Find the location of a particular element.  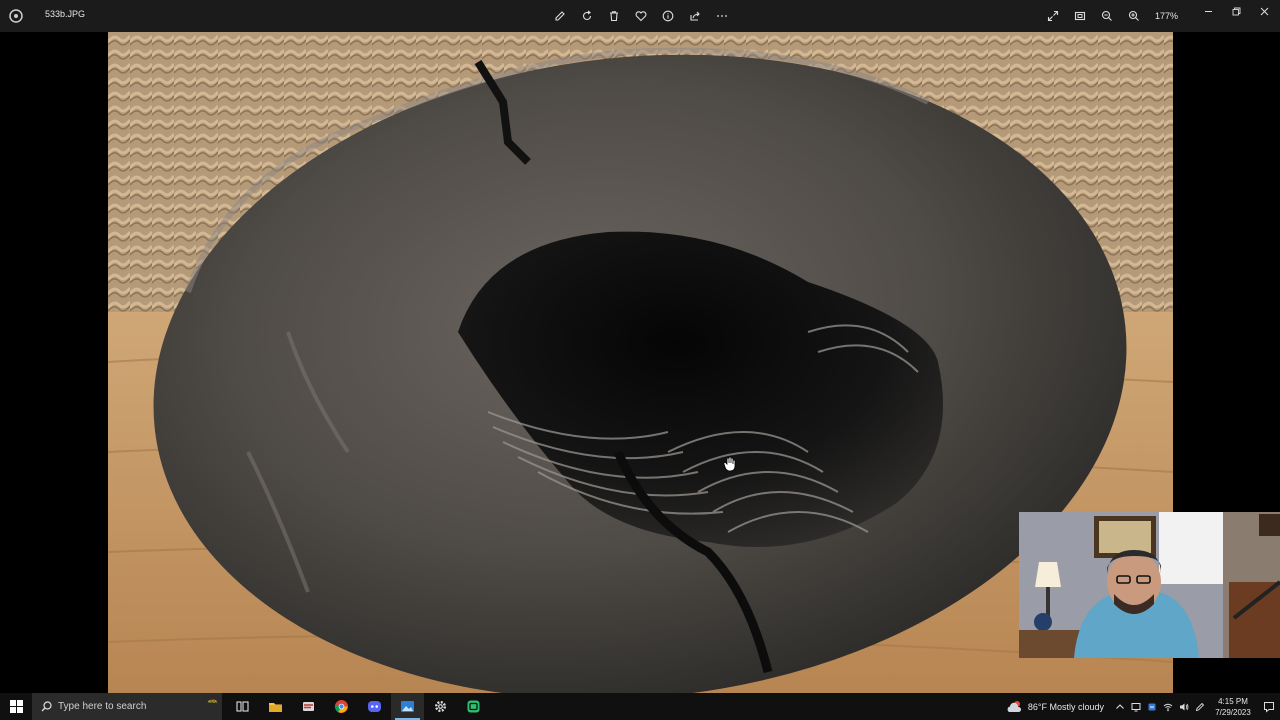

start-button is located at coordinates (16, 706).